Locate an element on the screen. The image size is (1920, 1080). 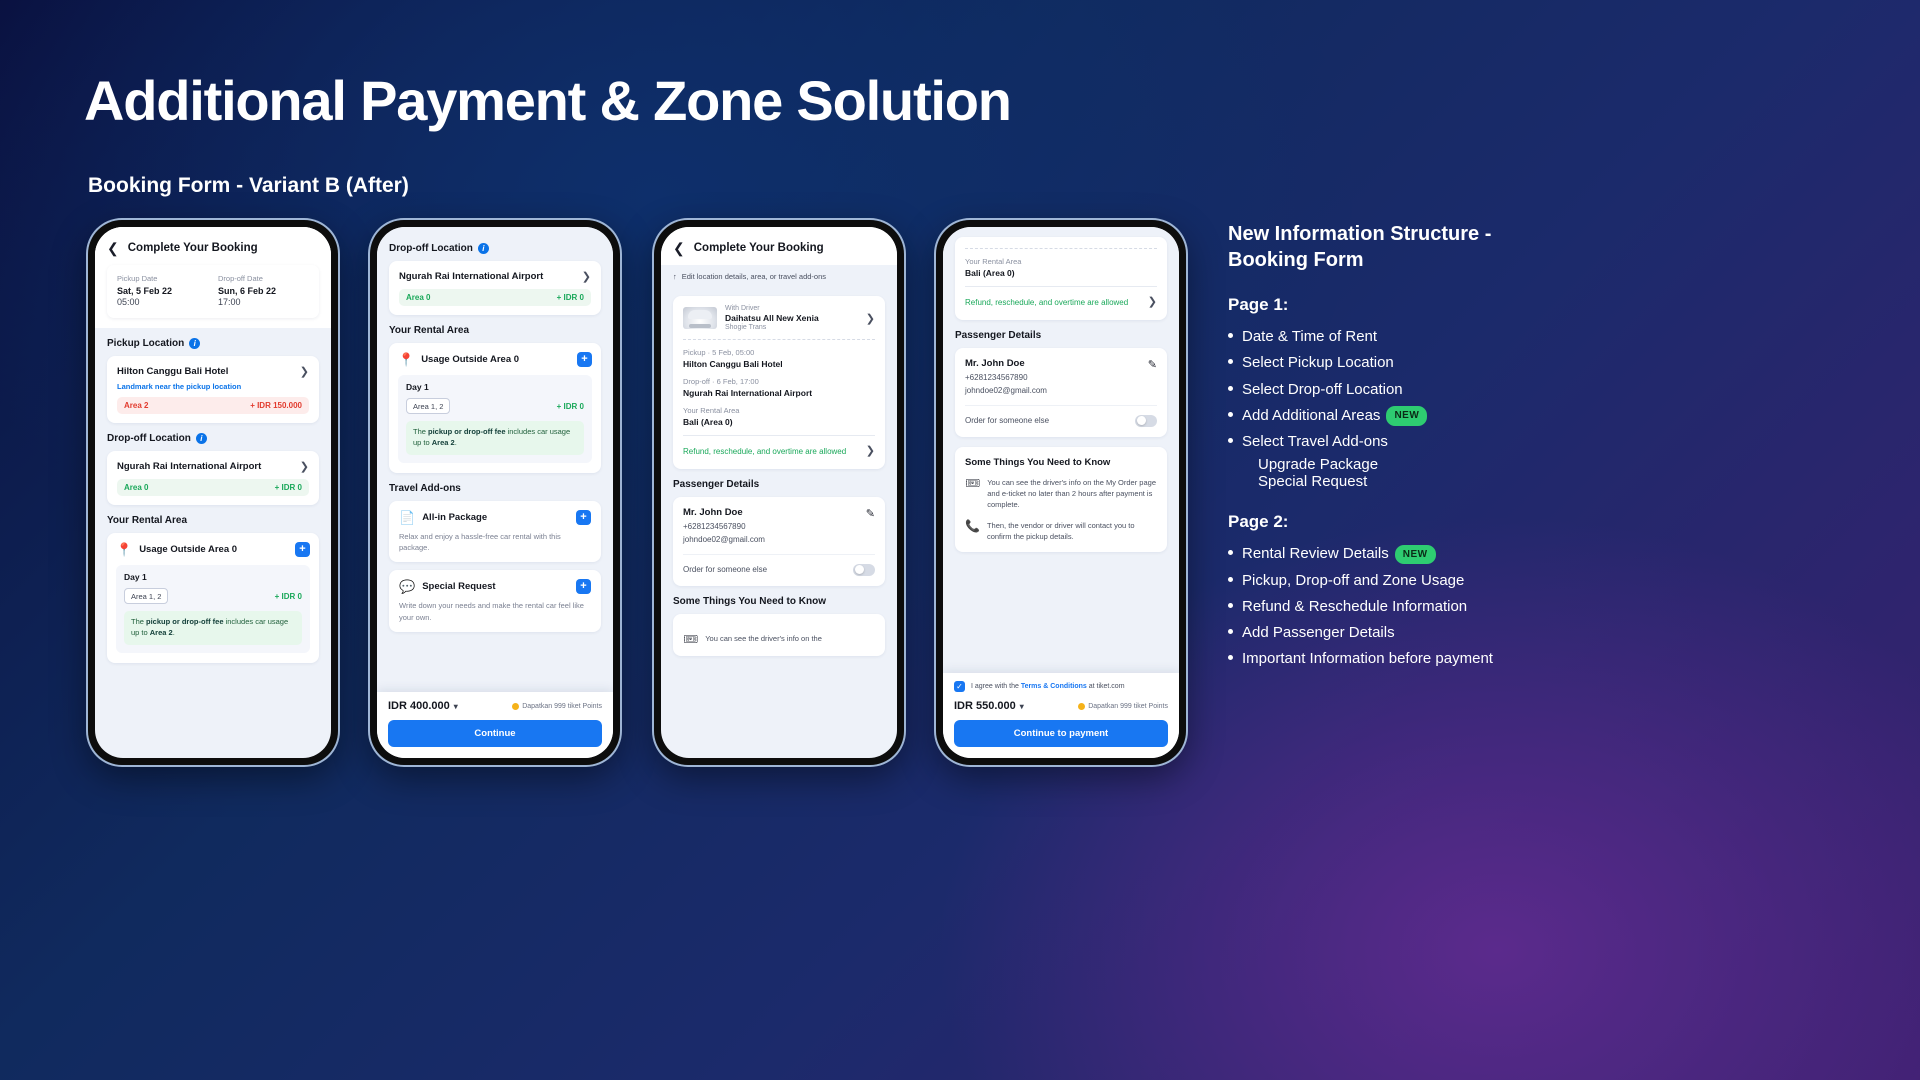
trip-dropoff-label: Drop-off · 6 Feb, 17:00 is located at coordinates (721, 381).